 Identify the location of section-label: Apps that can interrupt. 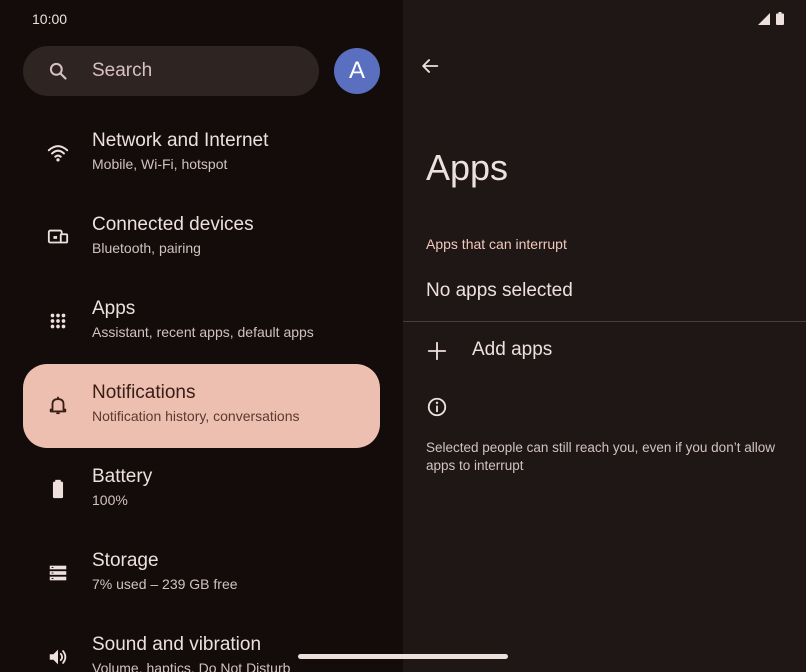
(496, 244).